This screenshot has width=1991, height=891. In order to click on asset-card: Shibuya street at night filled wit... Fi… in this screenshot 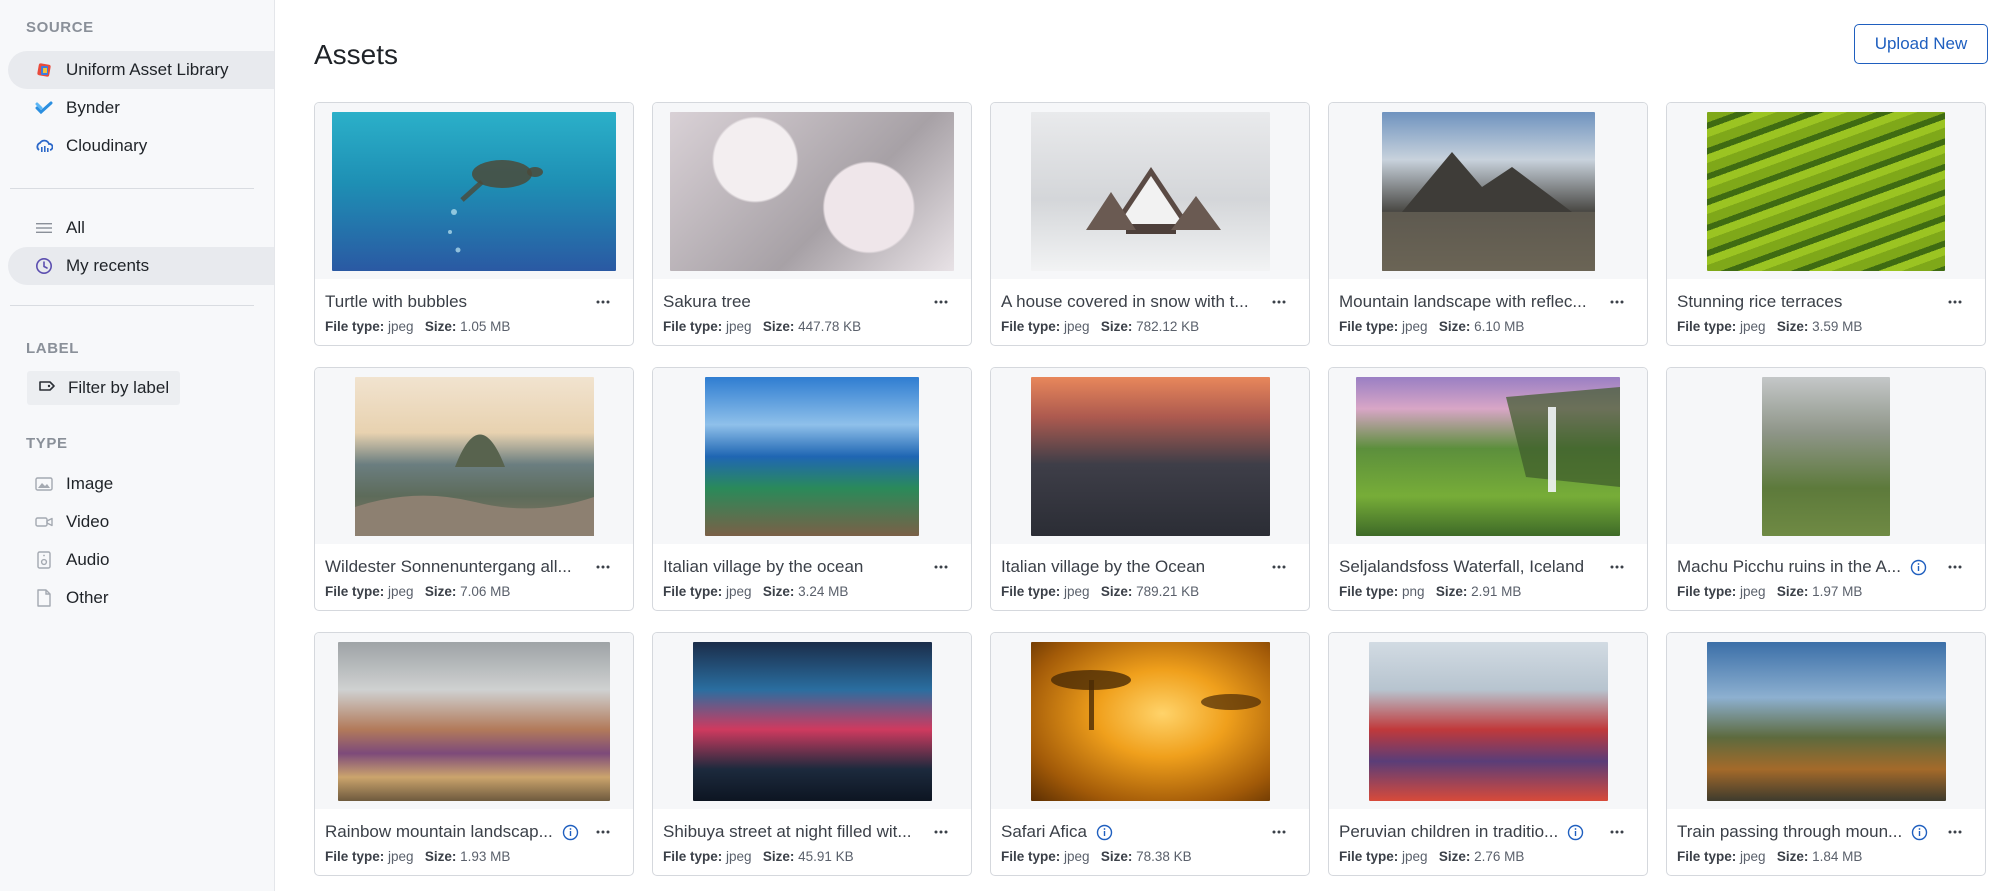, I will do `click(812, 754)`.